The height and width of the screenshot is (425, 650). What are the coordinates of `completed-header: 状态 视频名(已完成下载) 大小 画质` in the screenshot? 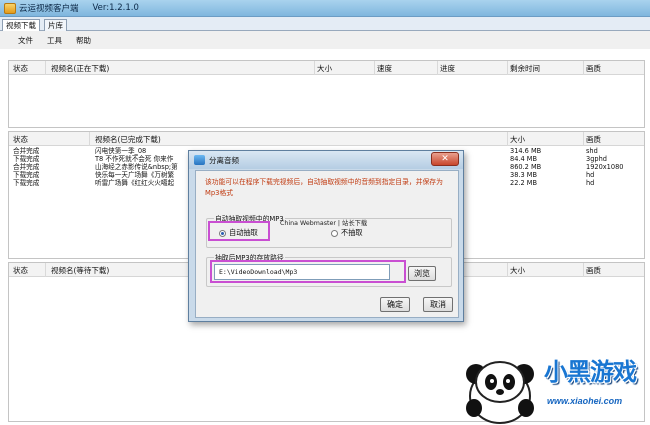 It's located at (326, 139).